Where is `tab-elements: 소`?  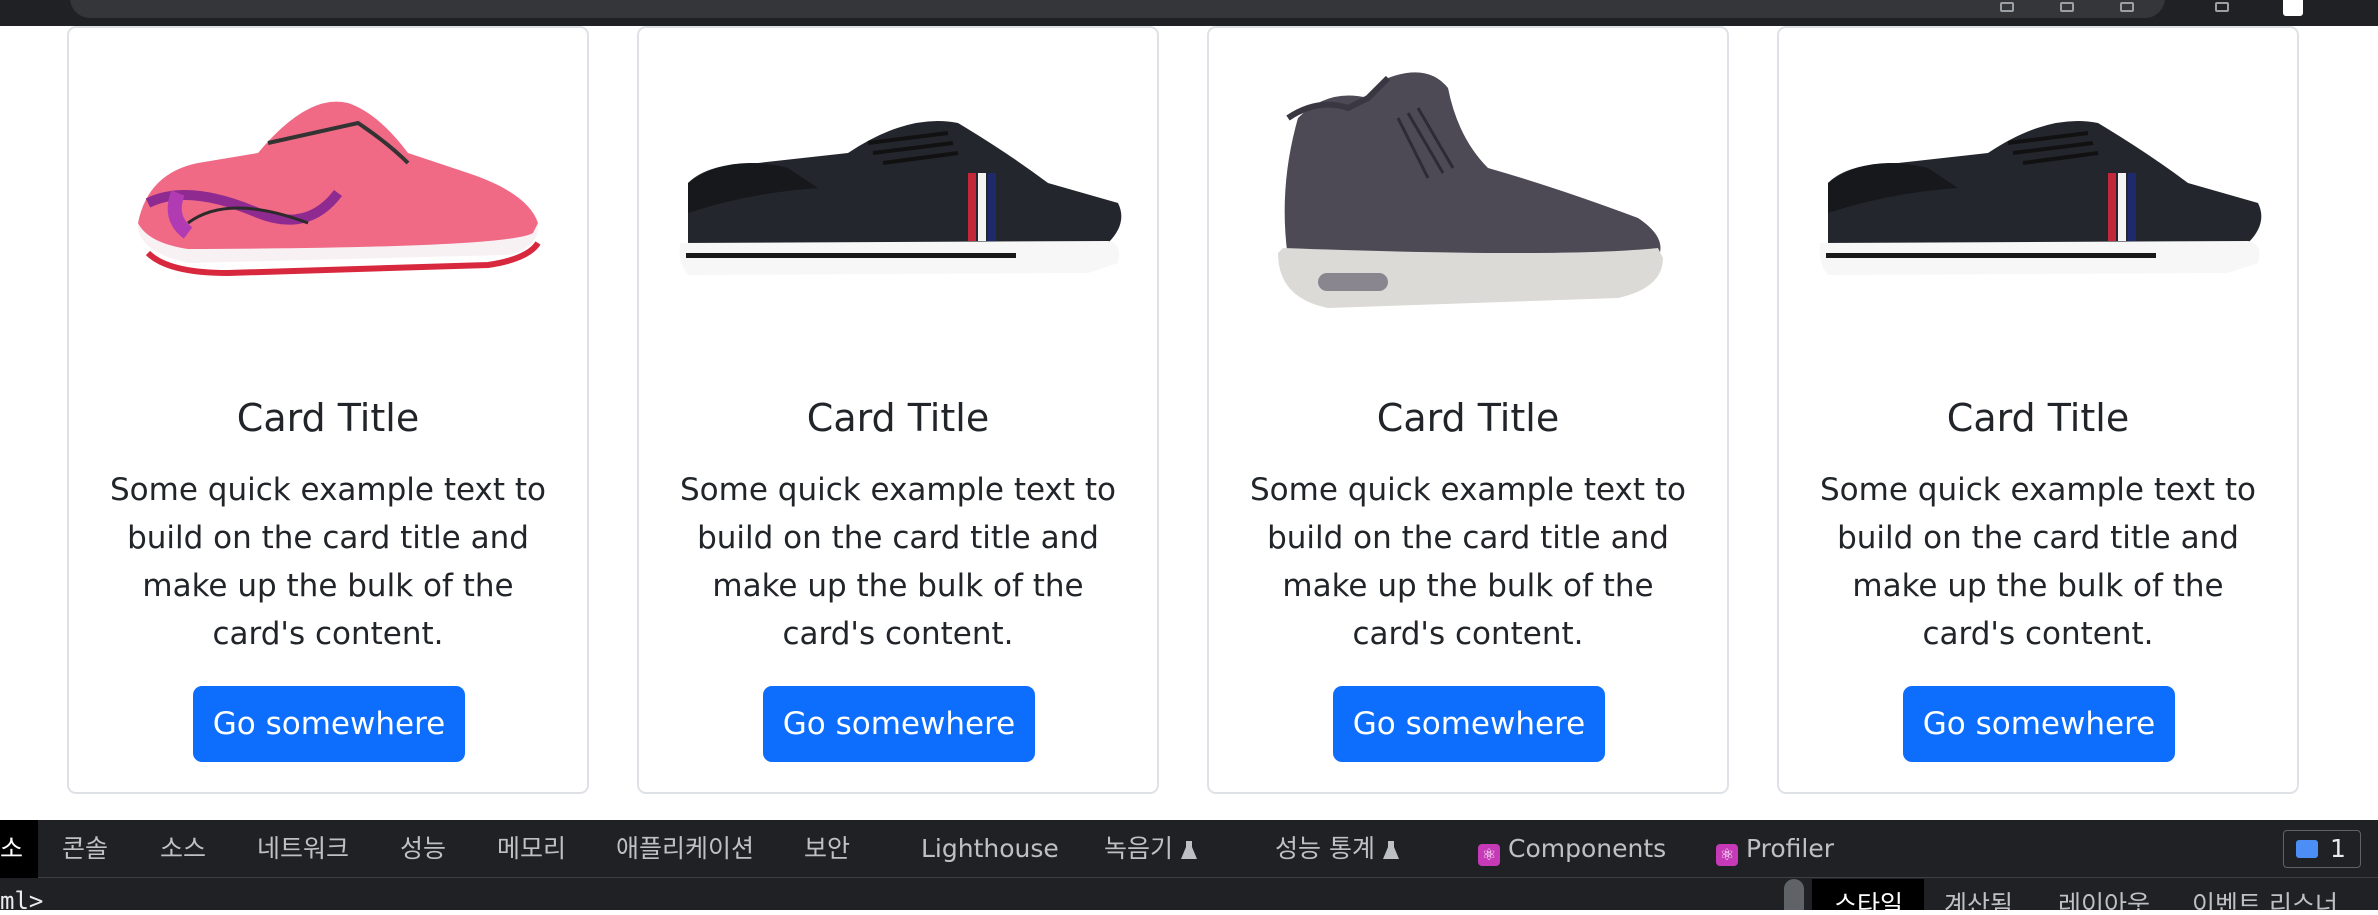
tab-elements: 소 is located at coordinates (19, 849).